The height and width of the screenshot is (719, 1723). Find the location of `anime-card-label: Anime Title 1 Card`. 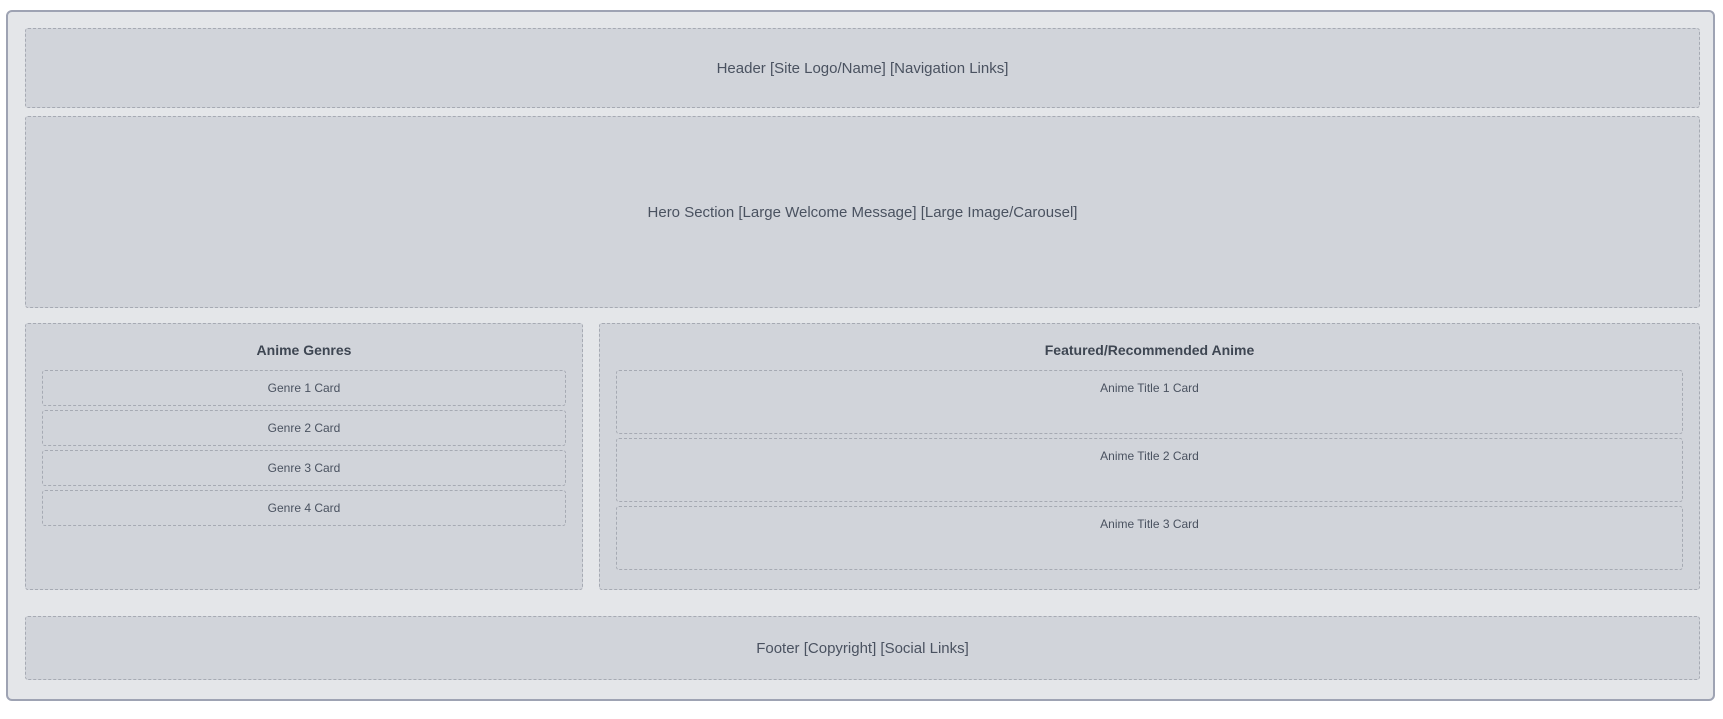

anime-card-label: Anime Title 1 Card is located at coordinates (1149, 388).